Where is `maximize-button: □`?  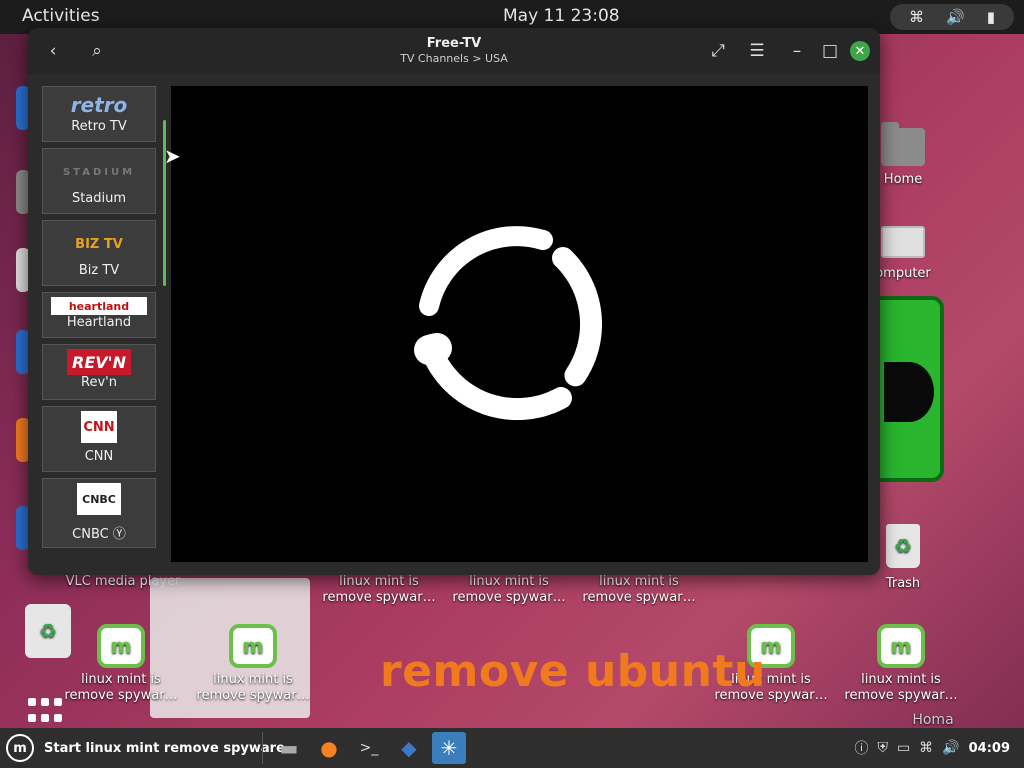
maximize-button: □ is located at coordinates (830, 51).